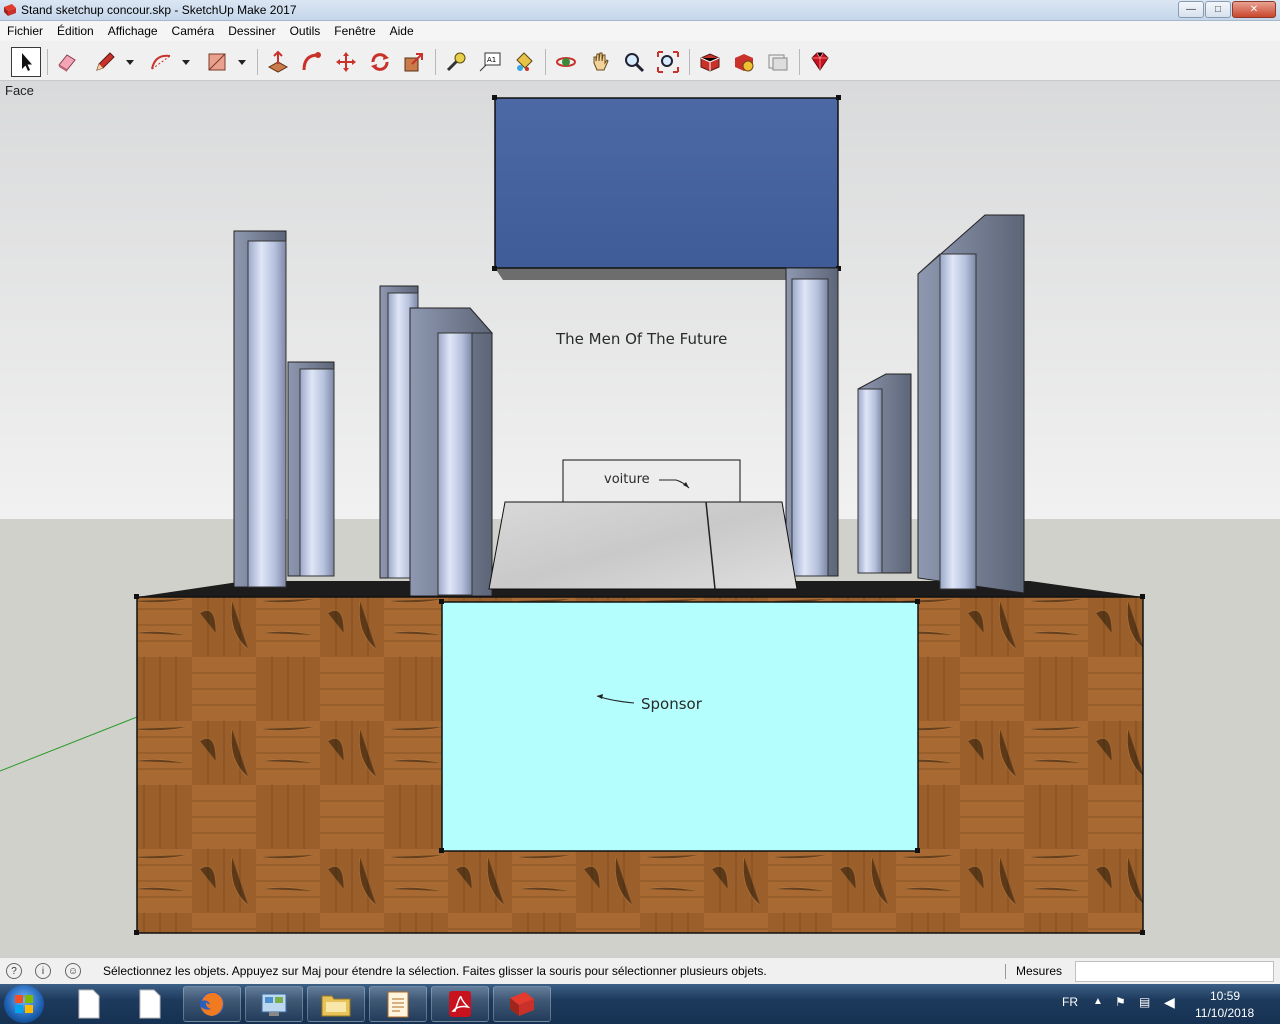  Describe the element at coordinates (1070, 1002) in the screenshot. I see `language-indicator: FR` at that location.